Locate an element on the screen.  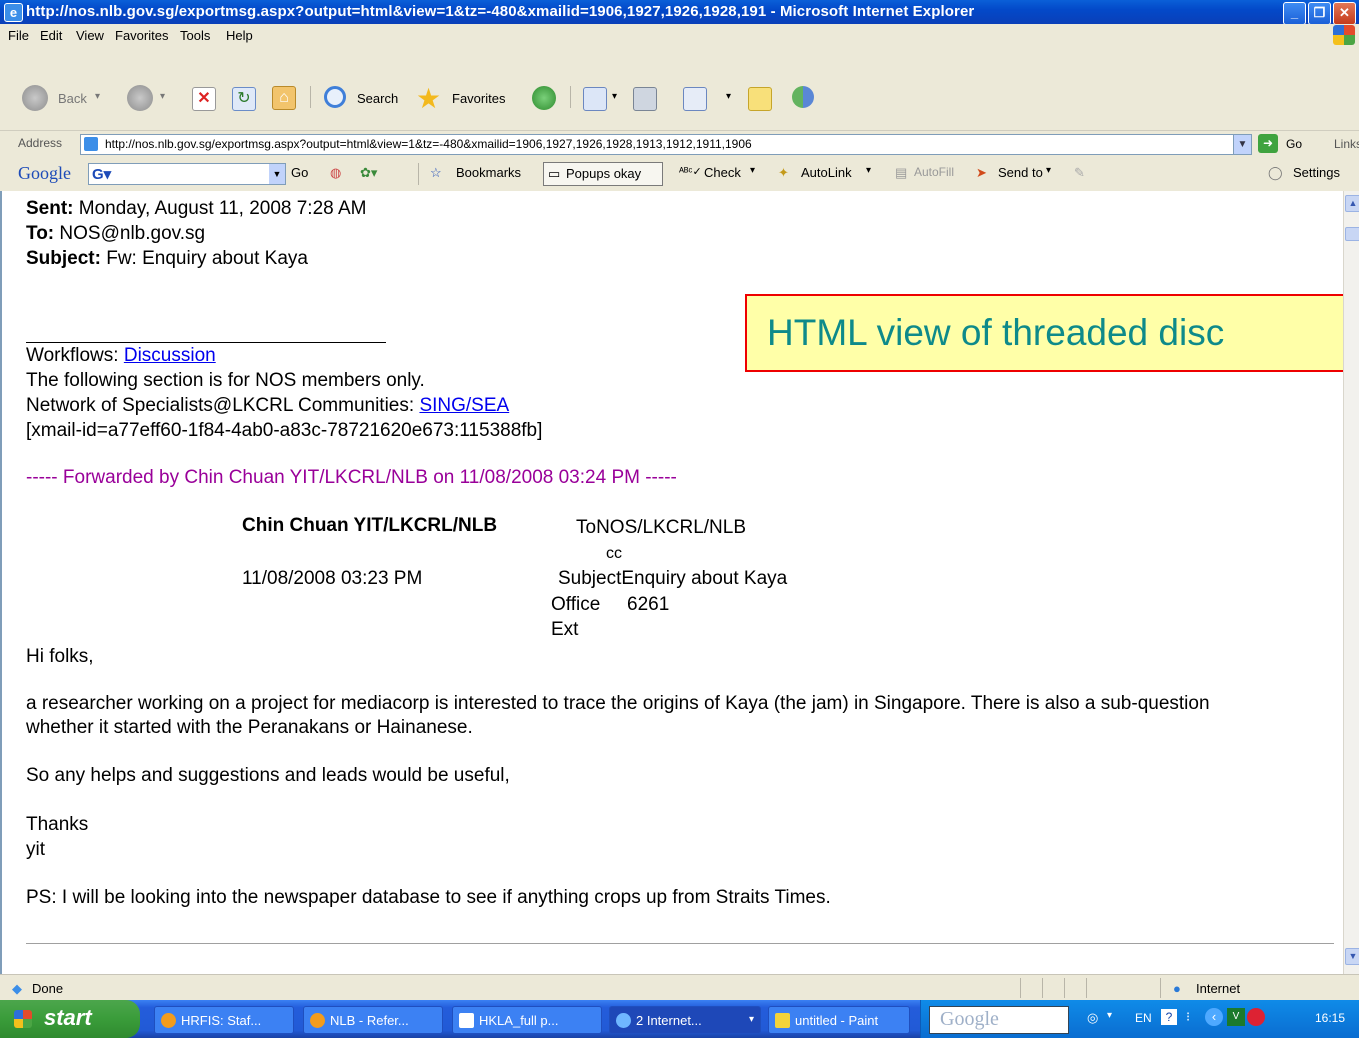
back-arrow-icon is located at coordinates (35, 98).